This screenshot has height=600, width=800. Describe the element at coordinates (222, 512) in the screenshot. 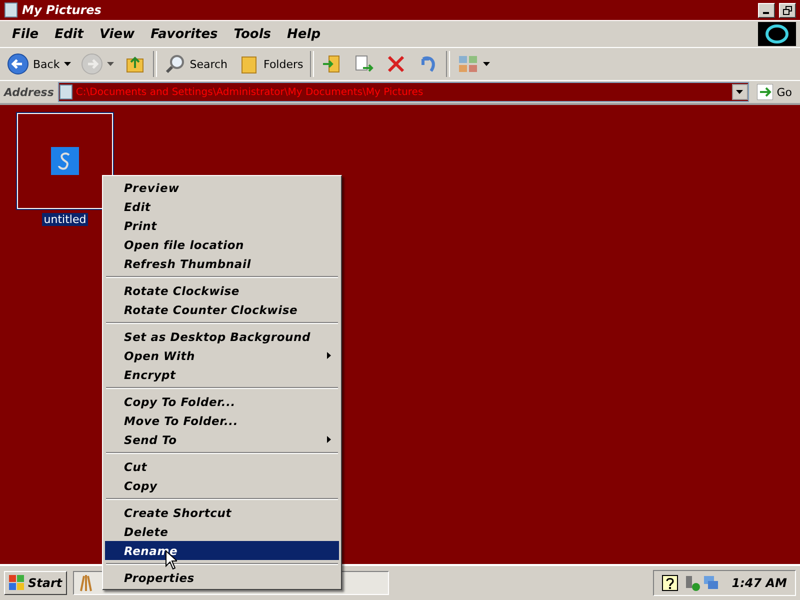

I see `menu-item: Create Shortcut` at that location.